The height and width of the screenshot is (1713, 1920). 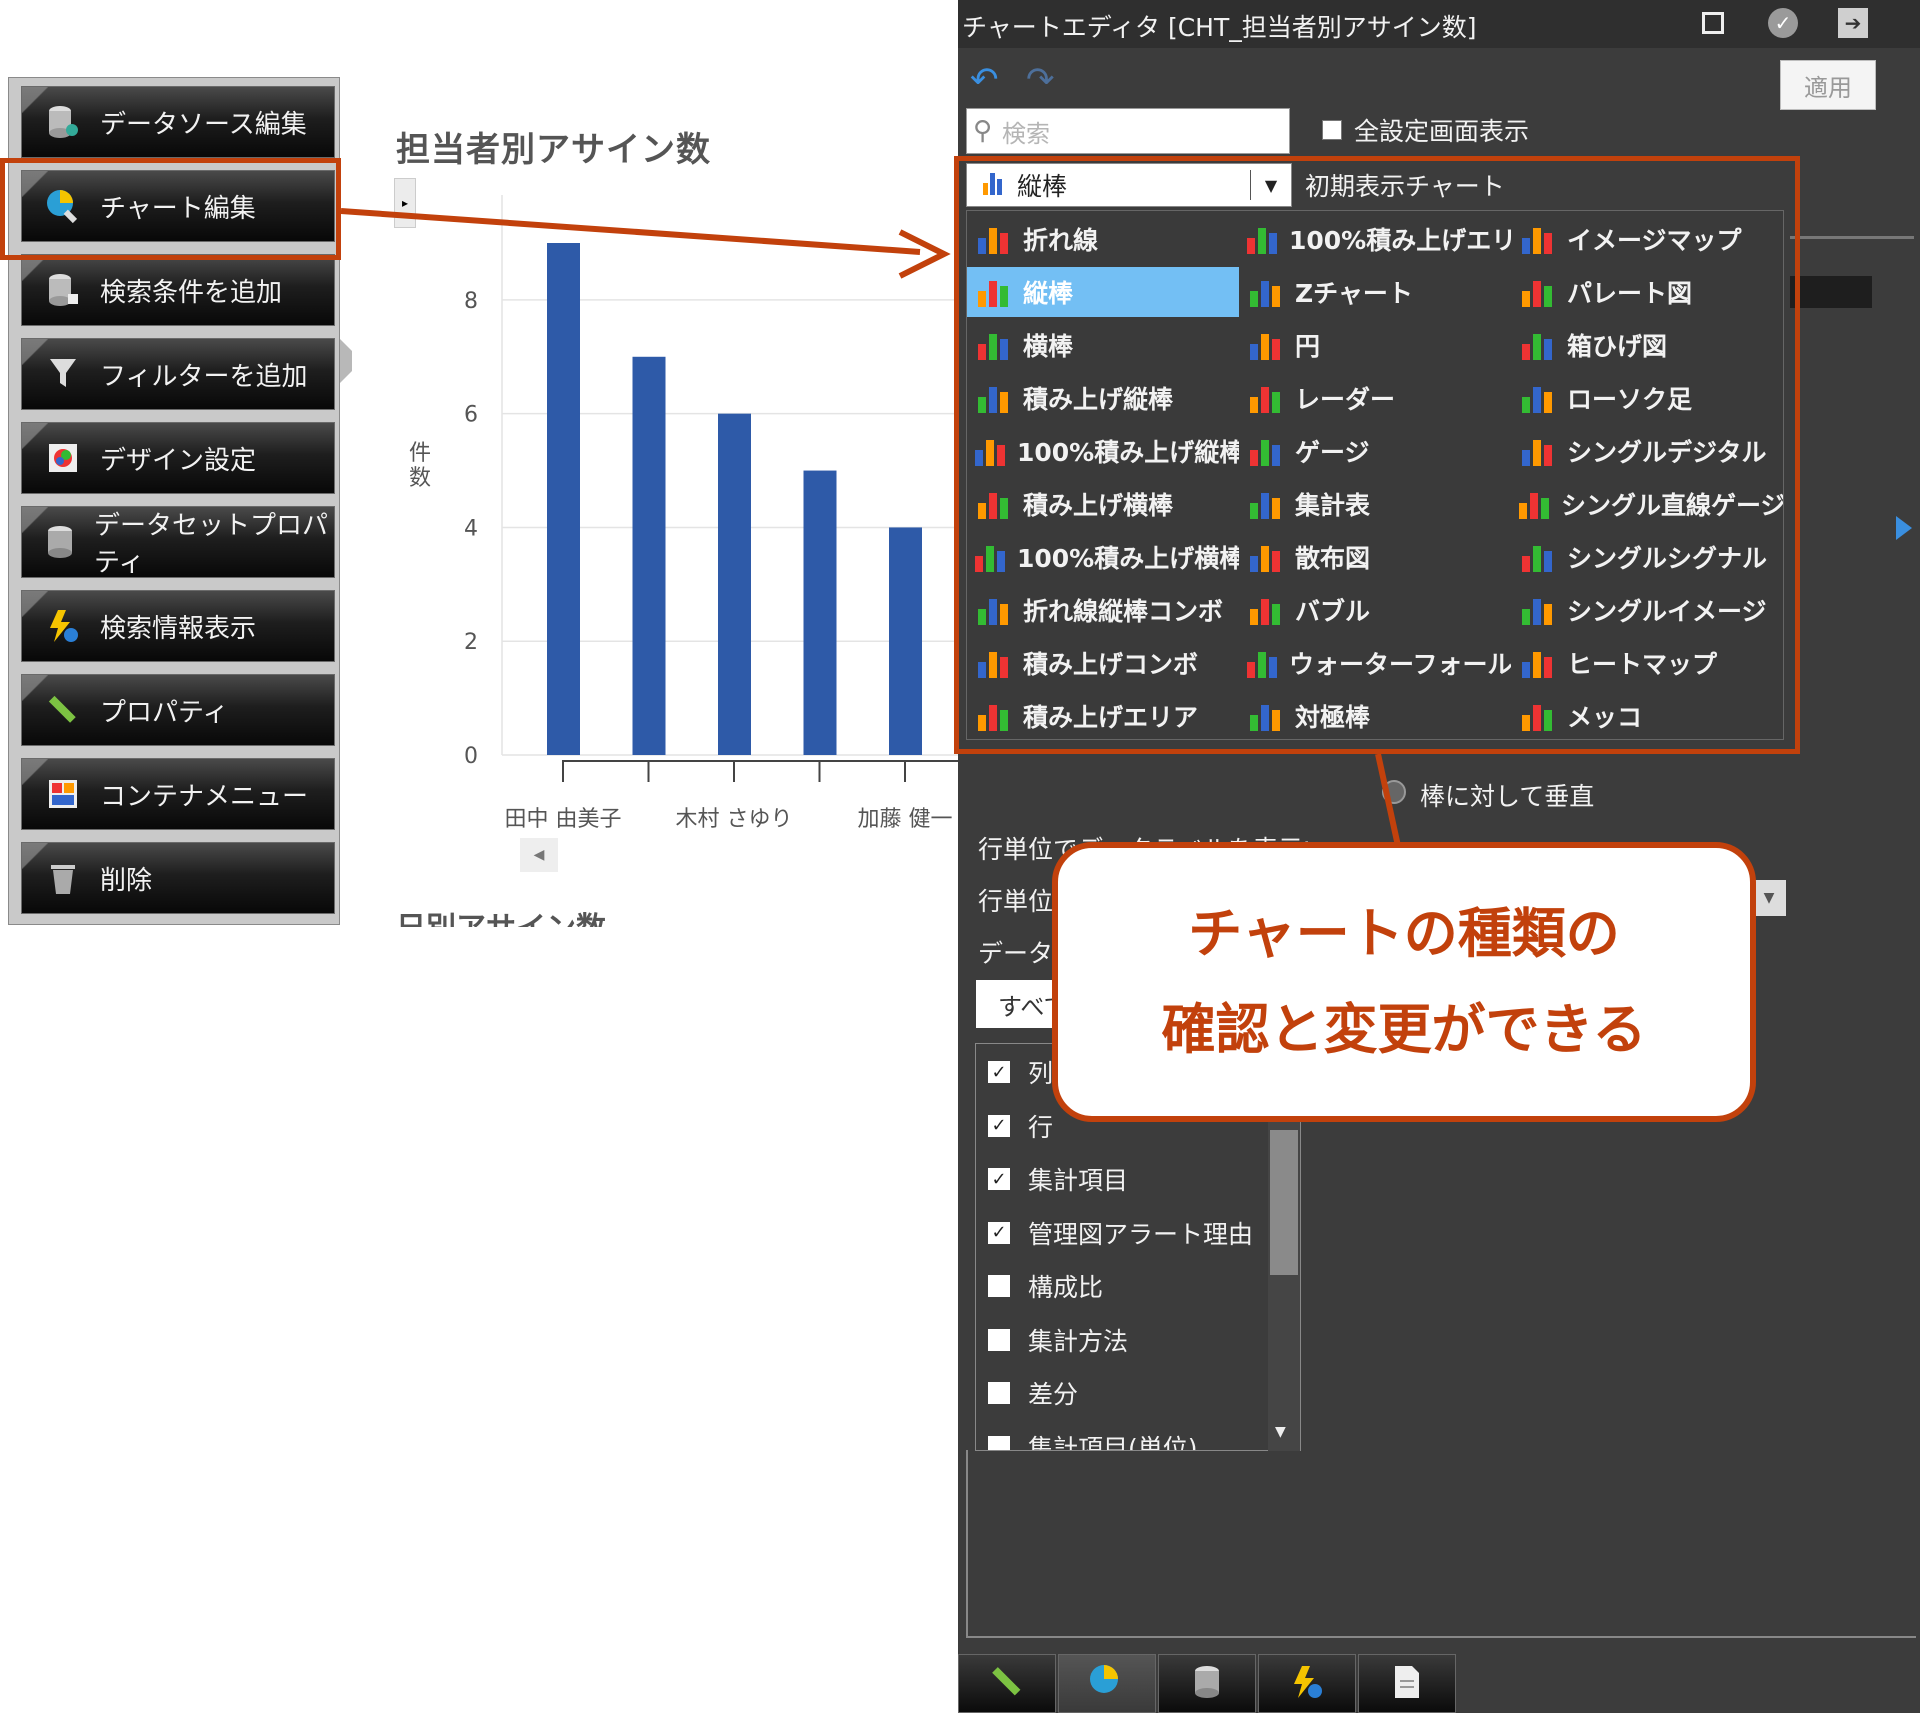 What do you see at coordinates (1404, 1029) in the screenshot?
I see `callout-line-2: 確認と変更ができる` at bounding box center [1404, 1029].